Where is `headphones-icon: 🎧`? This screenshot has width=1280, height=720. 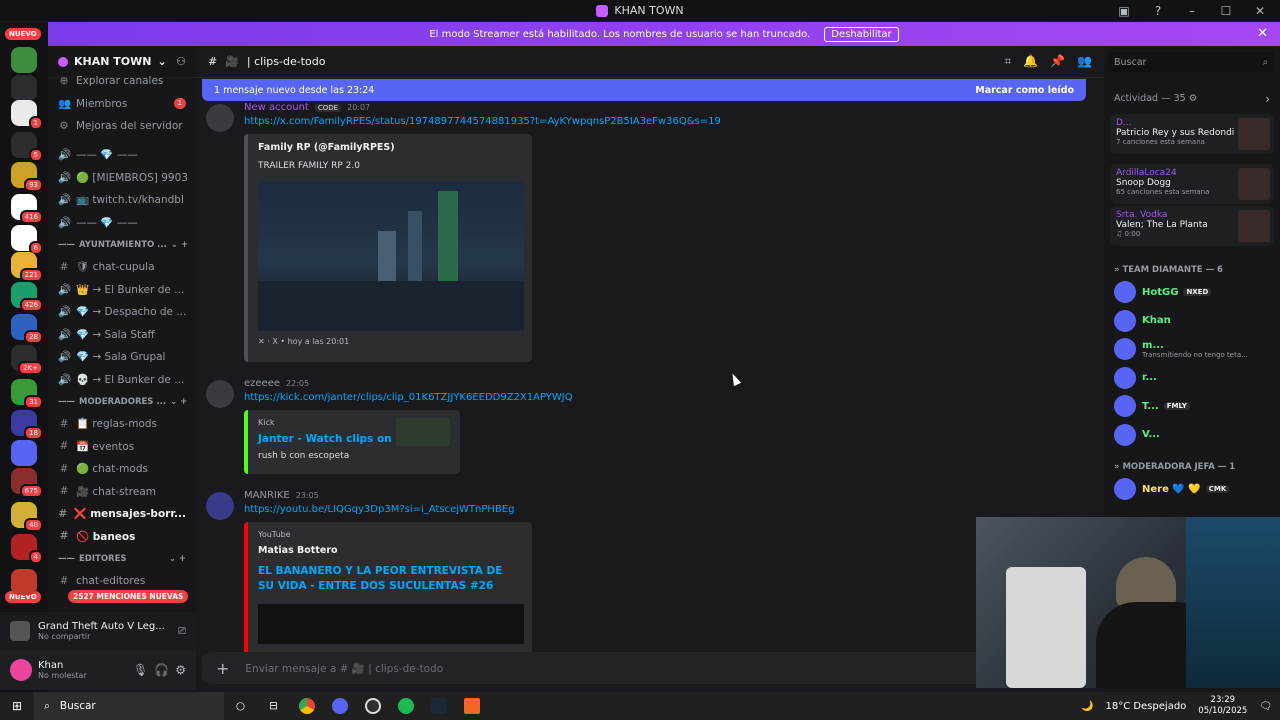
headphones-icon: 🎧 is located at coordinates (161, 670).